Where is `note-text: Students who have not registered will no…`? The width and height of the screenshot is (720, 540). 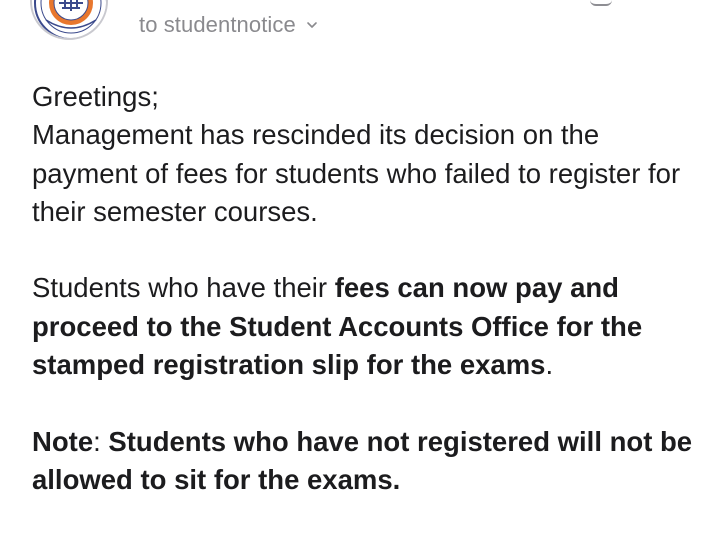
note-text: Students who have not registered will no… is located at coordinates (362, 460).